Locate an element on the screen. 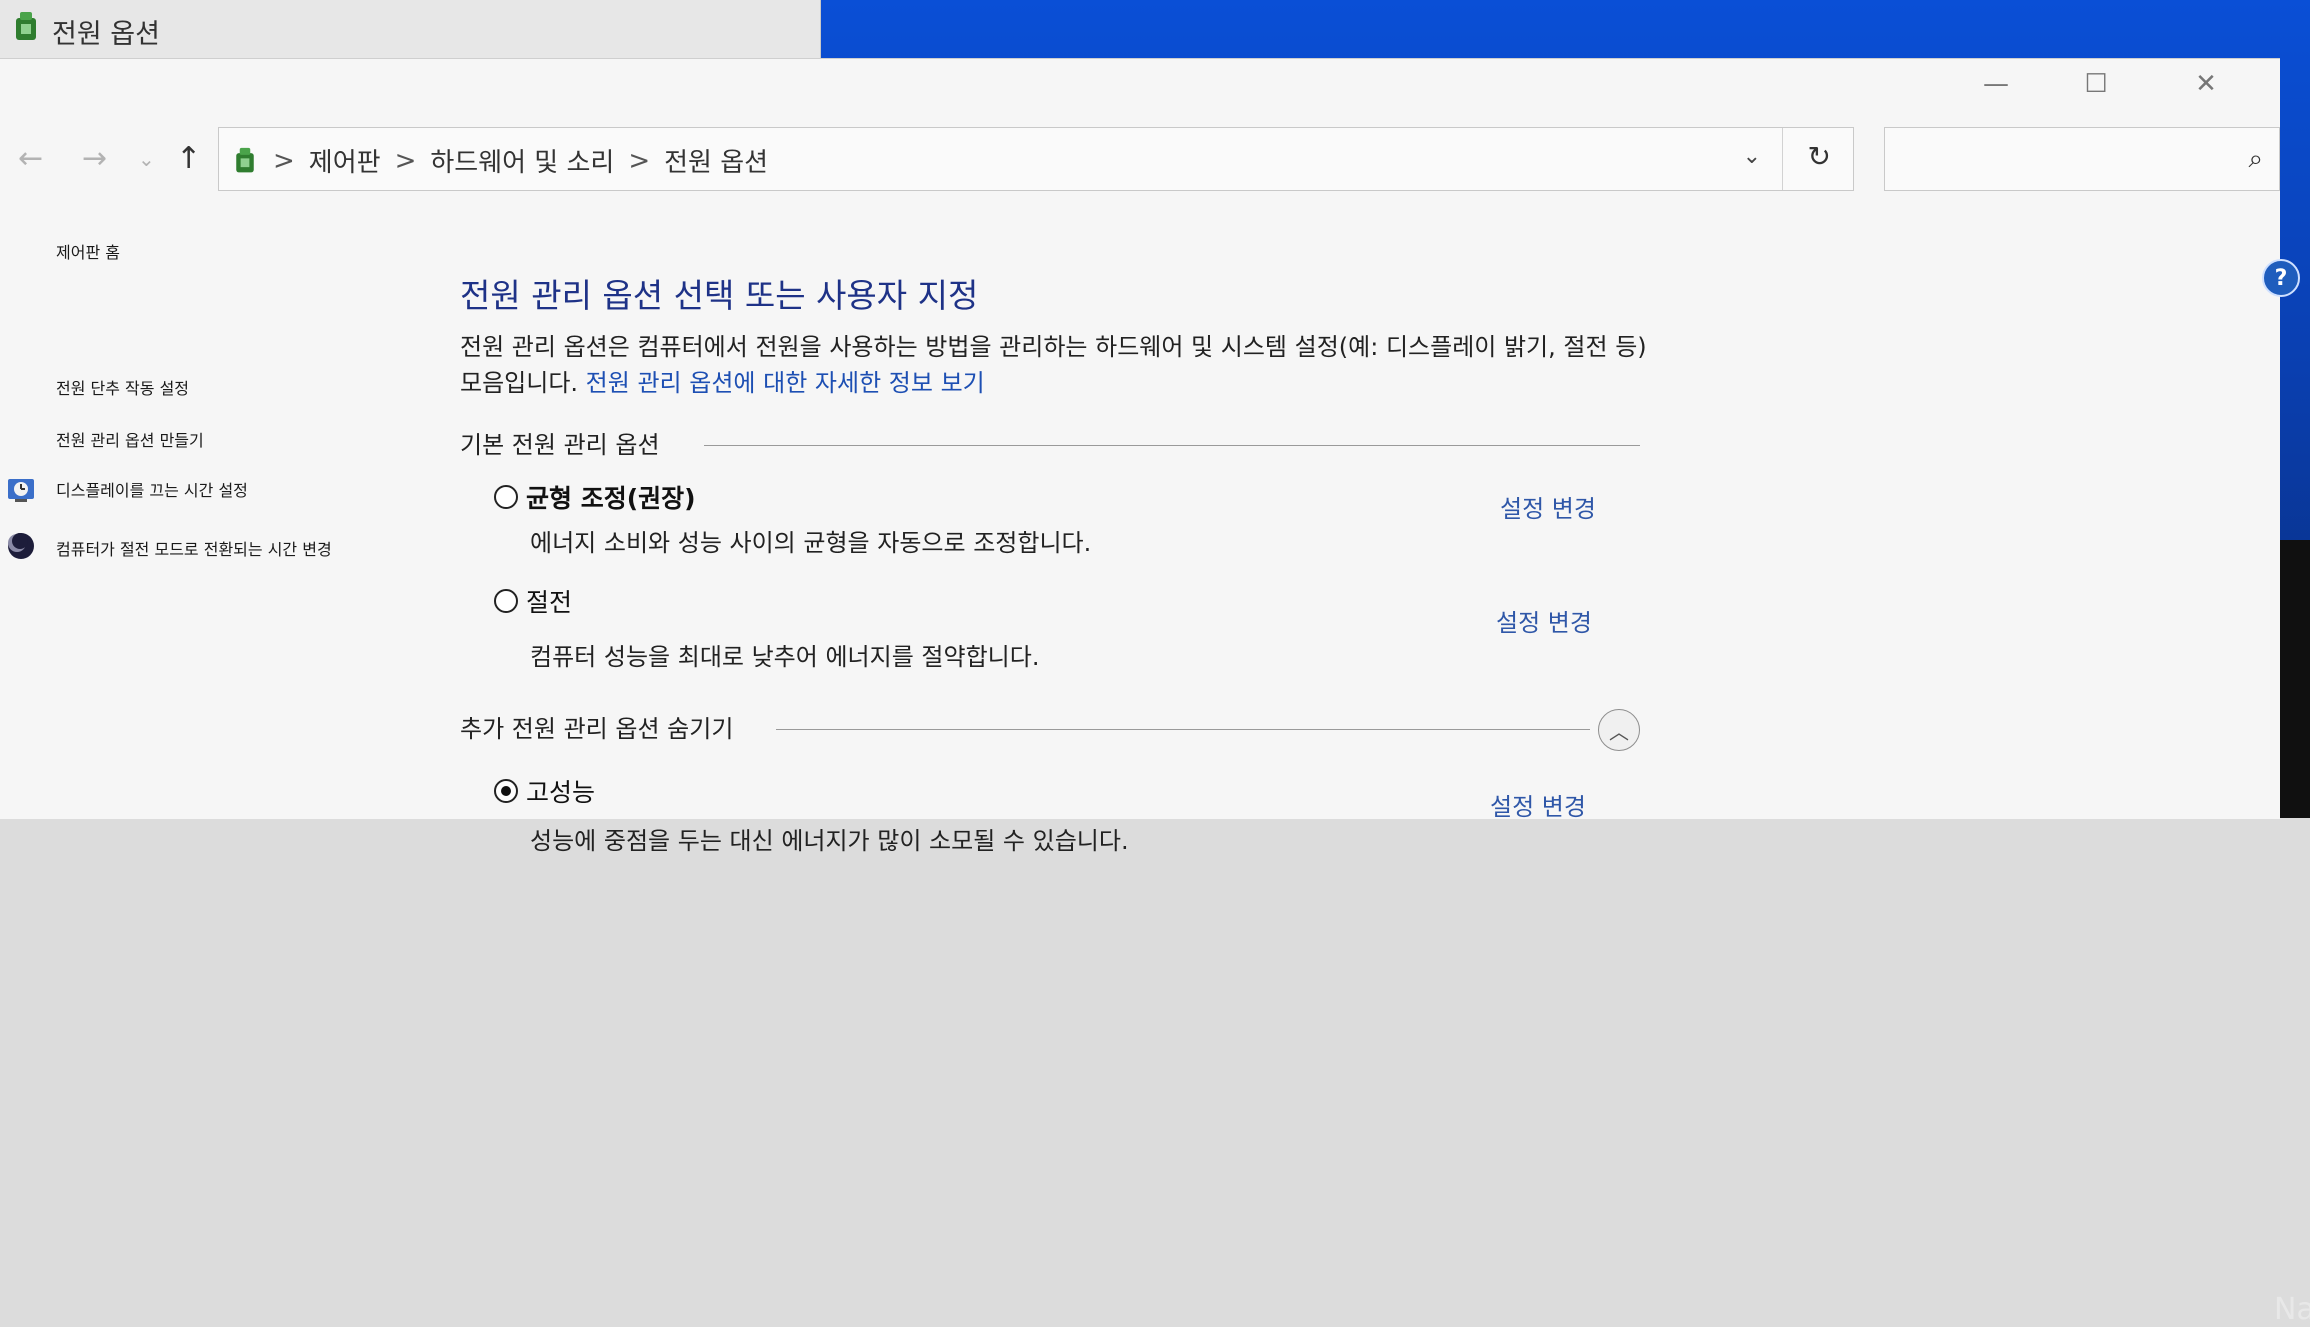 The height and width of the screenshot is (1327, 2310). close-button: ✕ is located at coordinates (2206, 84).